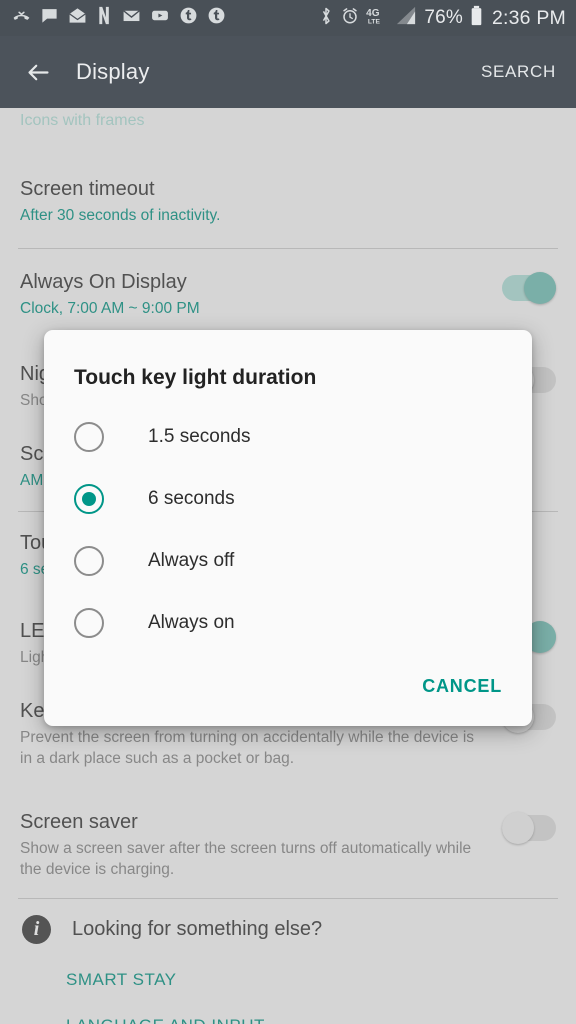 The image size is (576, 1024). What do you see at coordinates (103, 282) in the screenshot?
I see `list-item-title: Always On Display` at bounding box center [103, 282].